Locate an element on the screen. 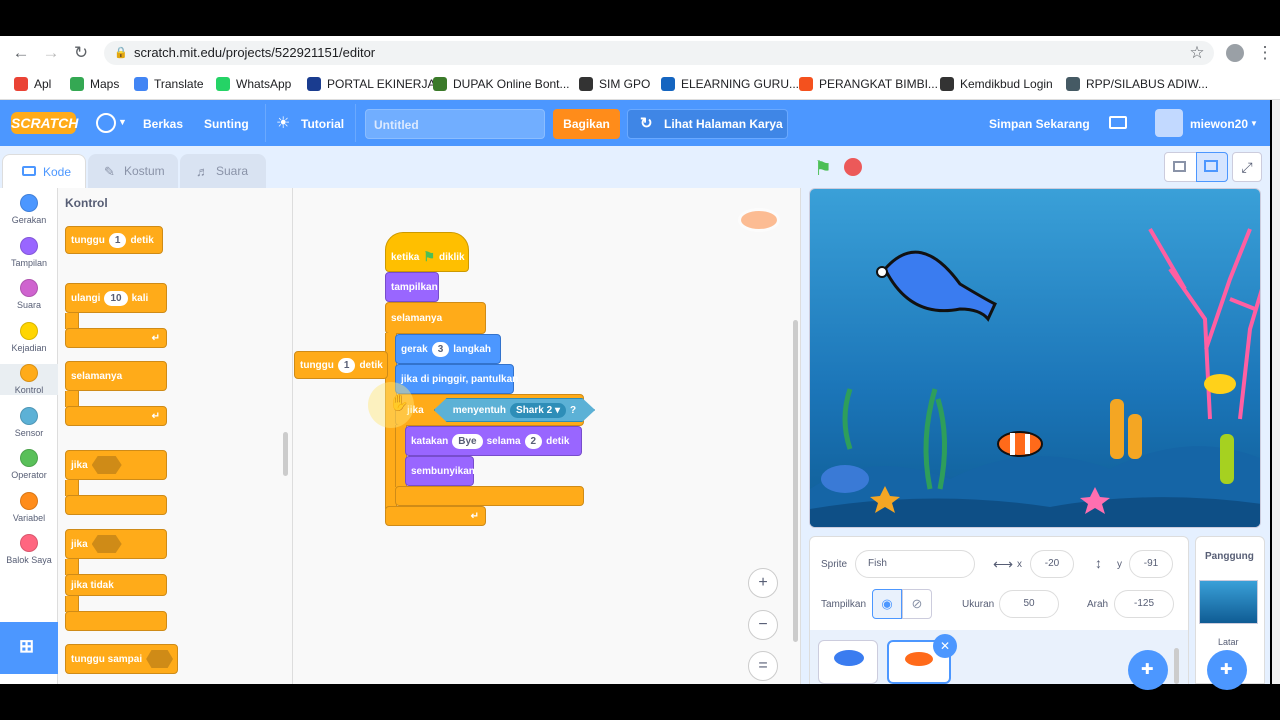 The width and height of the screenshot is (1280, 720). globe-icon is located at coordinates (106, 123).